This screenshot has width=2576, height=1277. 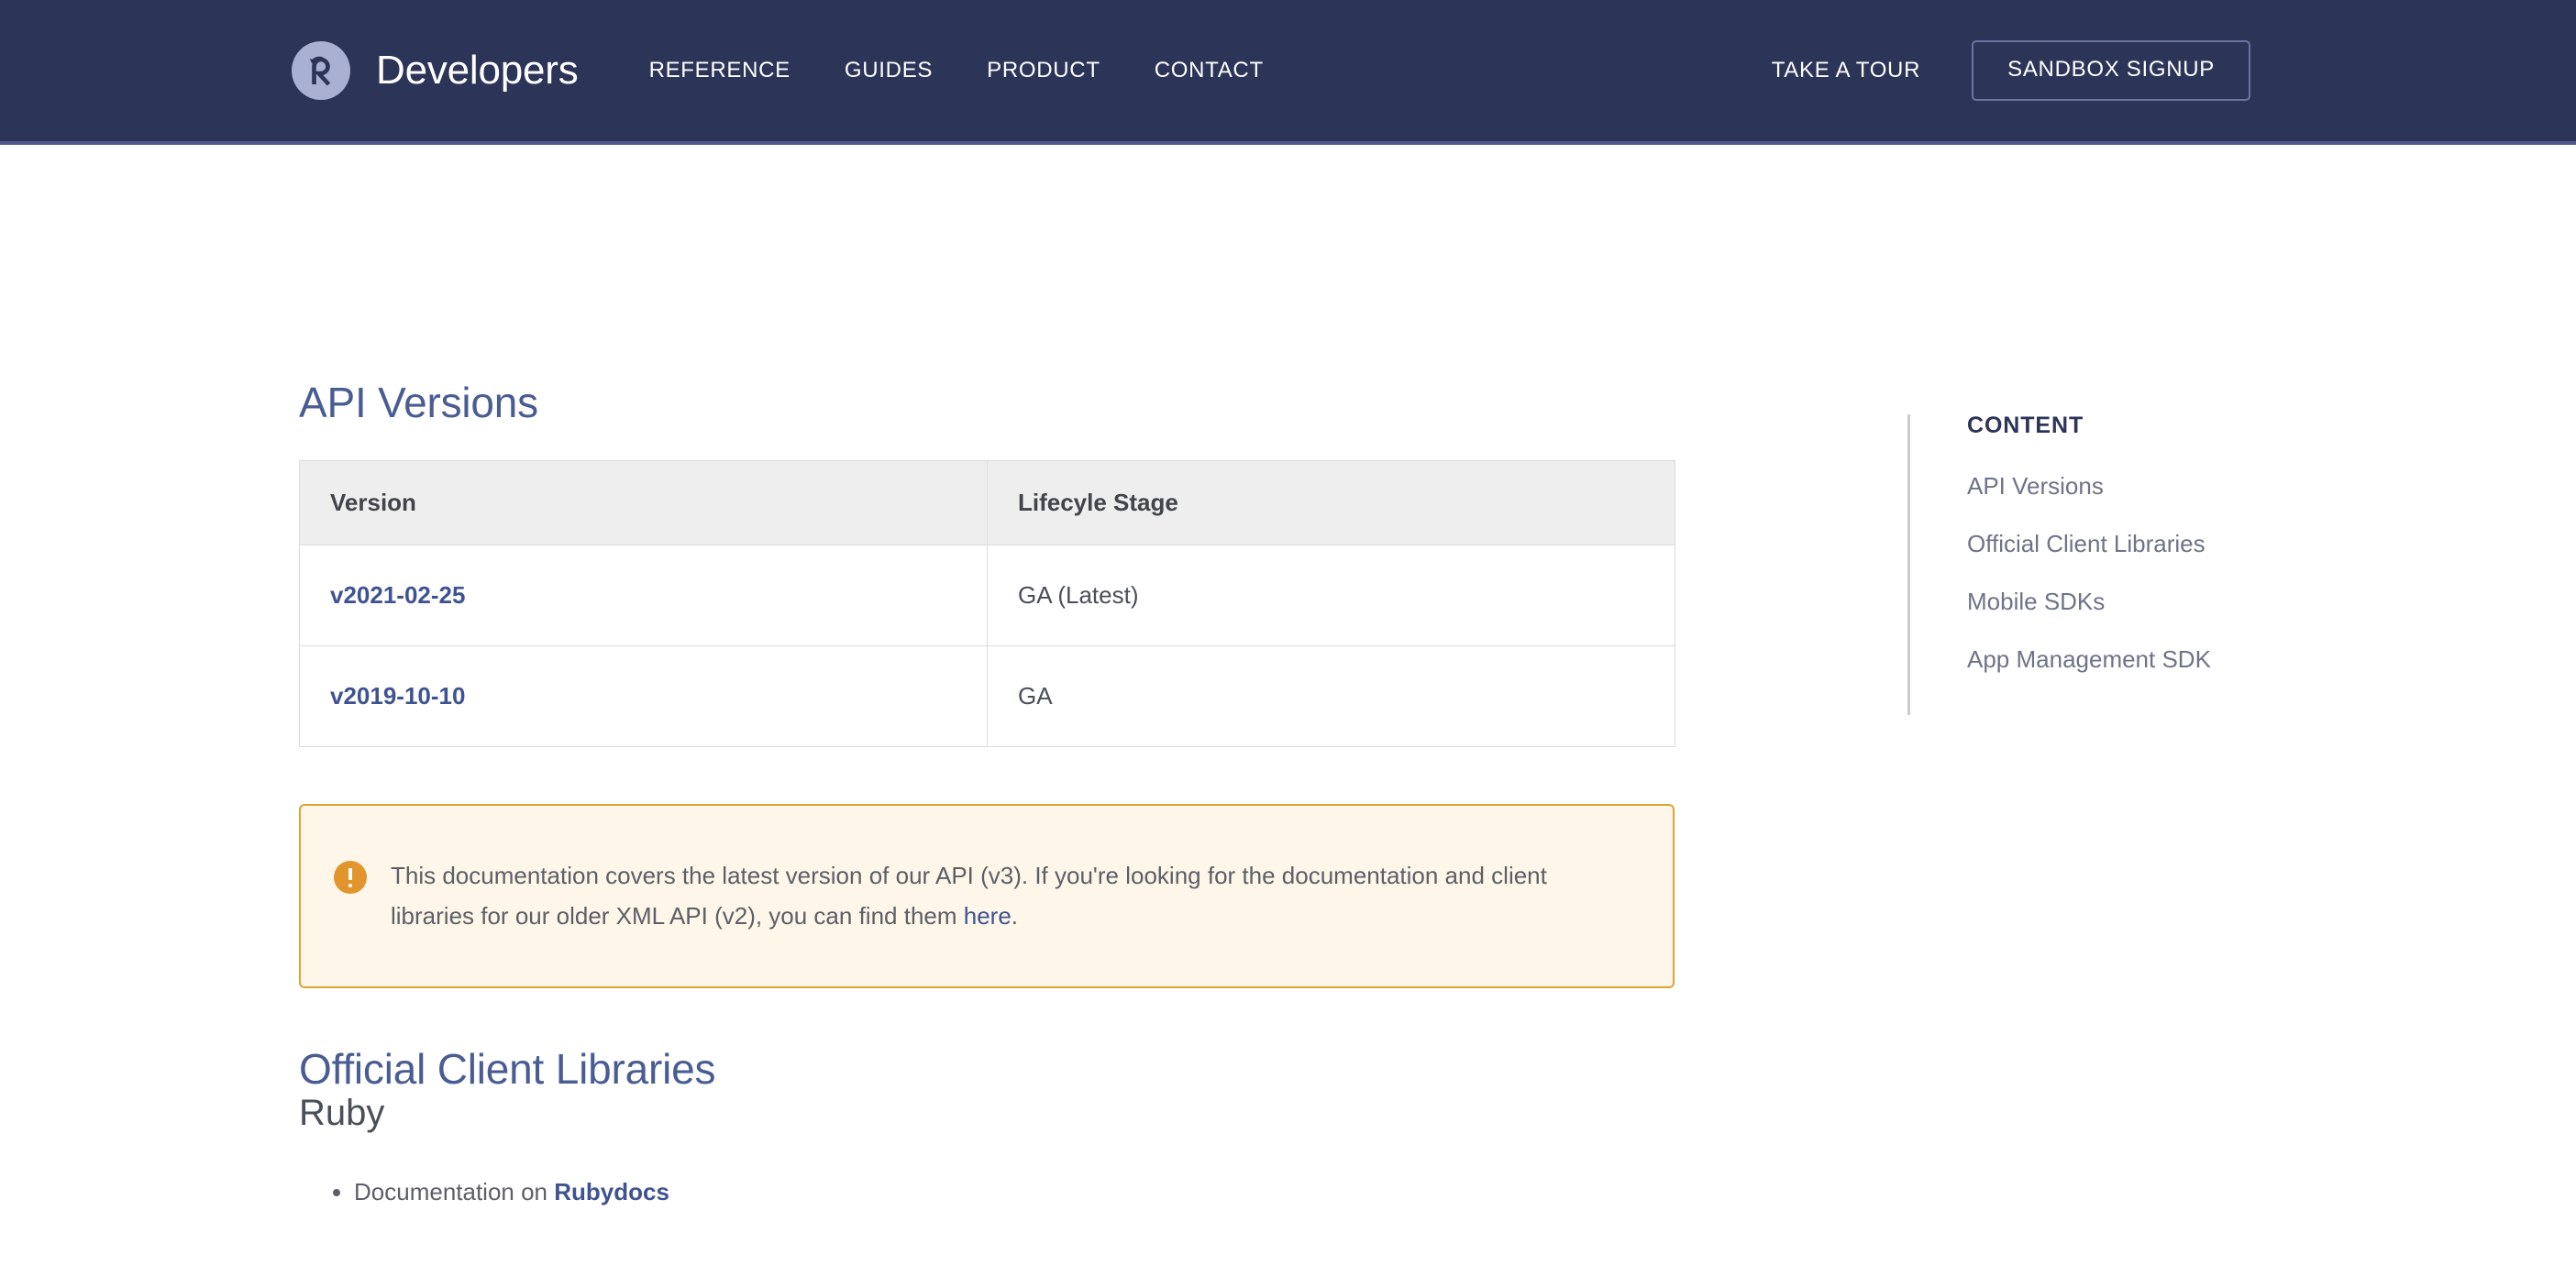 What do you see at coordinates (956, 70) in the screenshot?
I see `primary-nav: REFERENCE GUIDES PRODUCT CONTACT` at bounding box center [956, 70].